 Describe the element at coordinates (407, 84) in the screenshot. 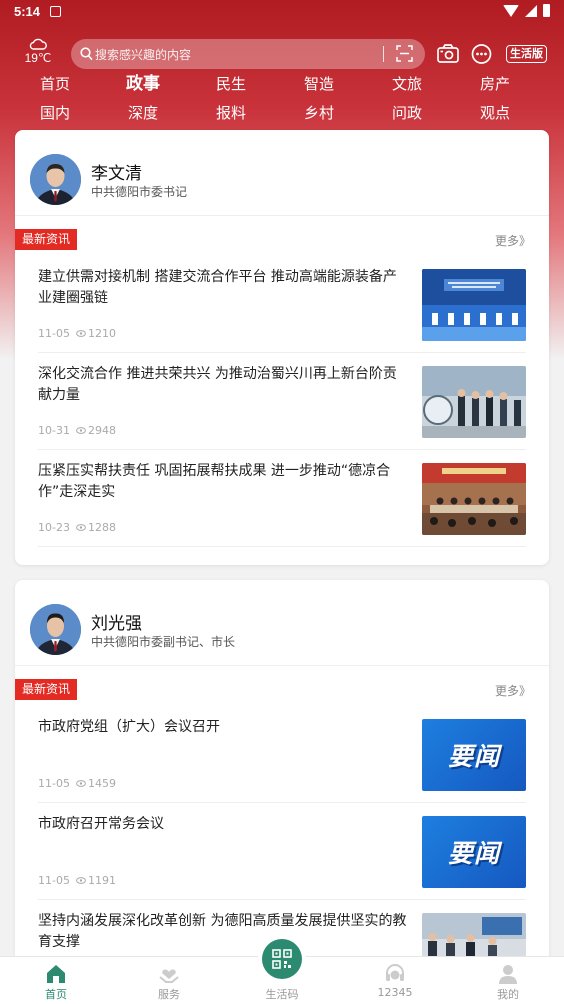

I see `category-tab: 文旅` at that location.